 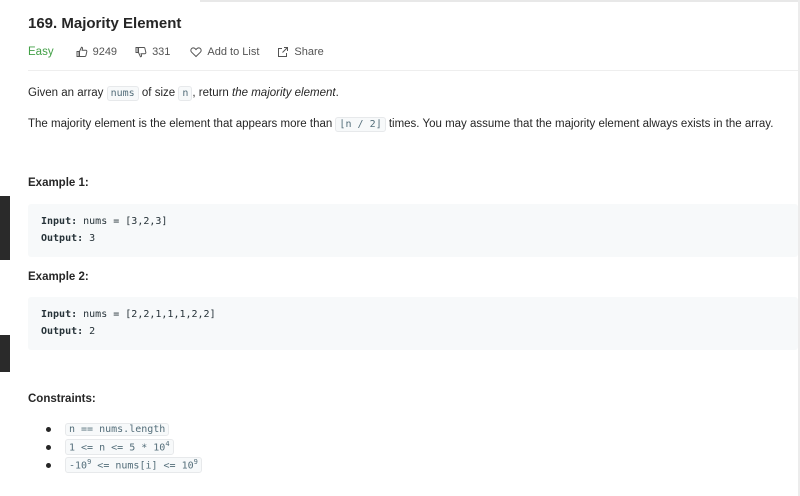 I want to click on example-1-codeblock: Input: nums = [3,2,3] Output: 3, so click(x=413, y=230).